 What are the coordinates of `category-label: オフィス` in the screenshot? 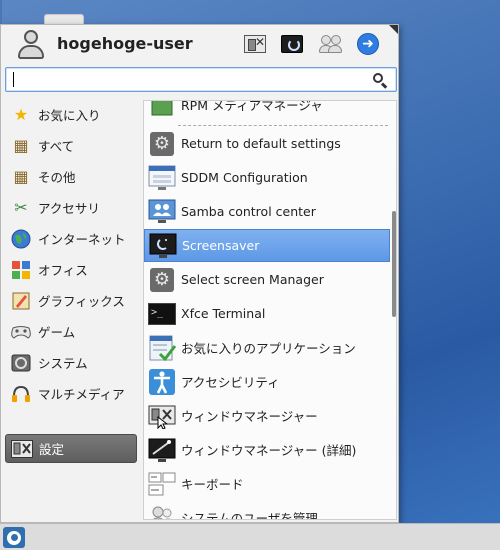 It's located at (63, 270).